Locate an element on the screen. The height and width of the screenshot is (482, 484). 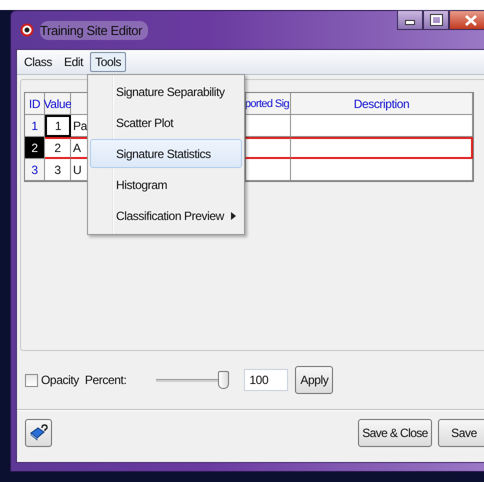
menu-item: Edit is located at coordinates (73, 62).